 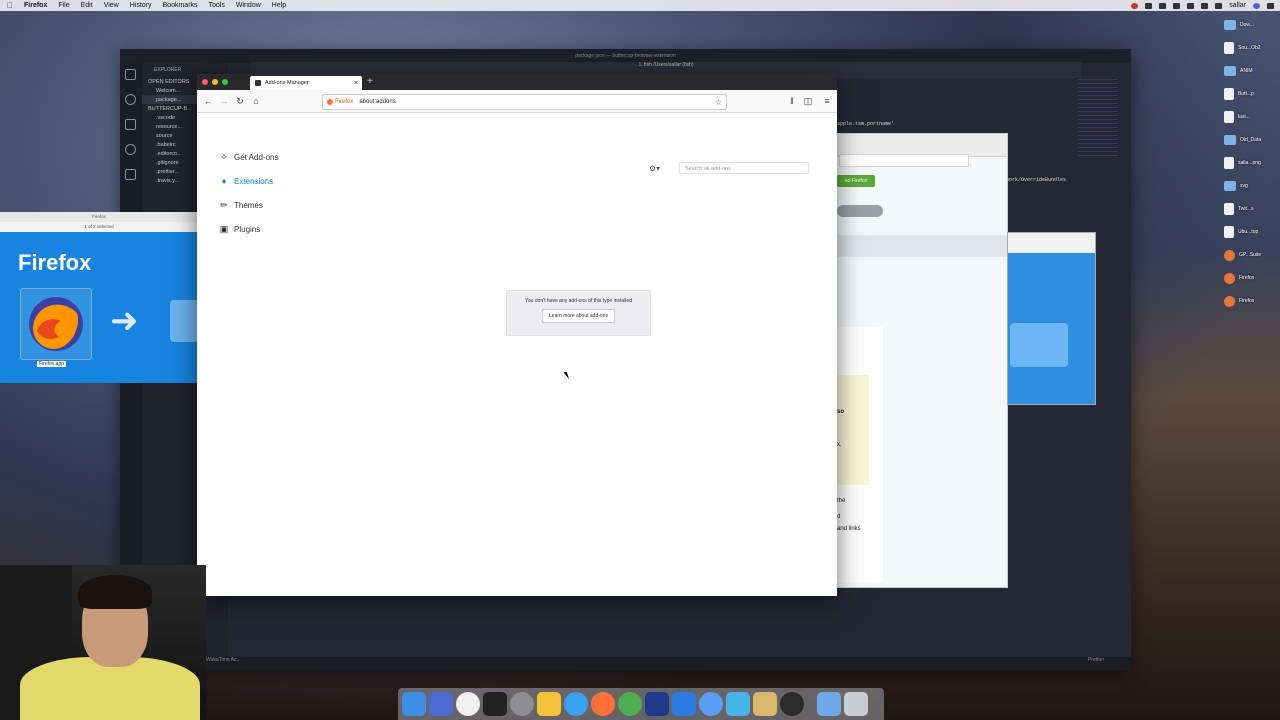 I want to click on desktop-icon-label: Firefox, so click(x=1247, y=301).